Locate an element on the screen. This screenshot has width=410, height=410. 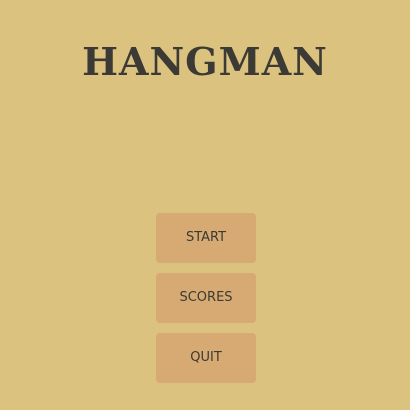
game-title: HANGMAN is located at coordinates (205, 61).